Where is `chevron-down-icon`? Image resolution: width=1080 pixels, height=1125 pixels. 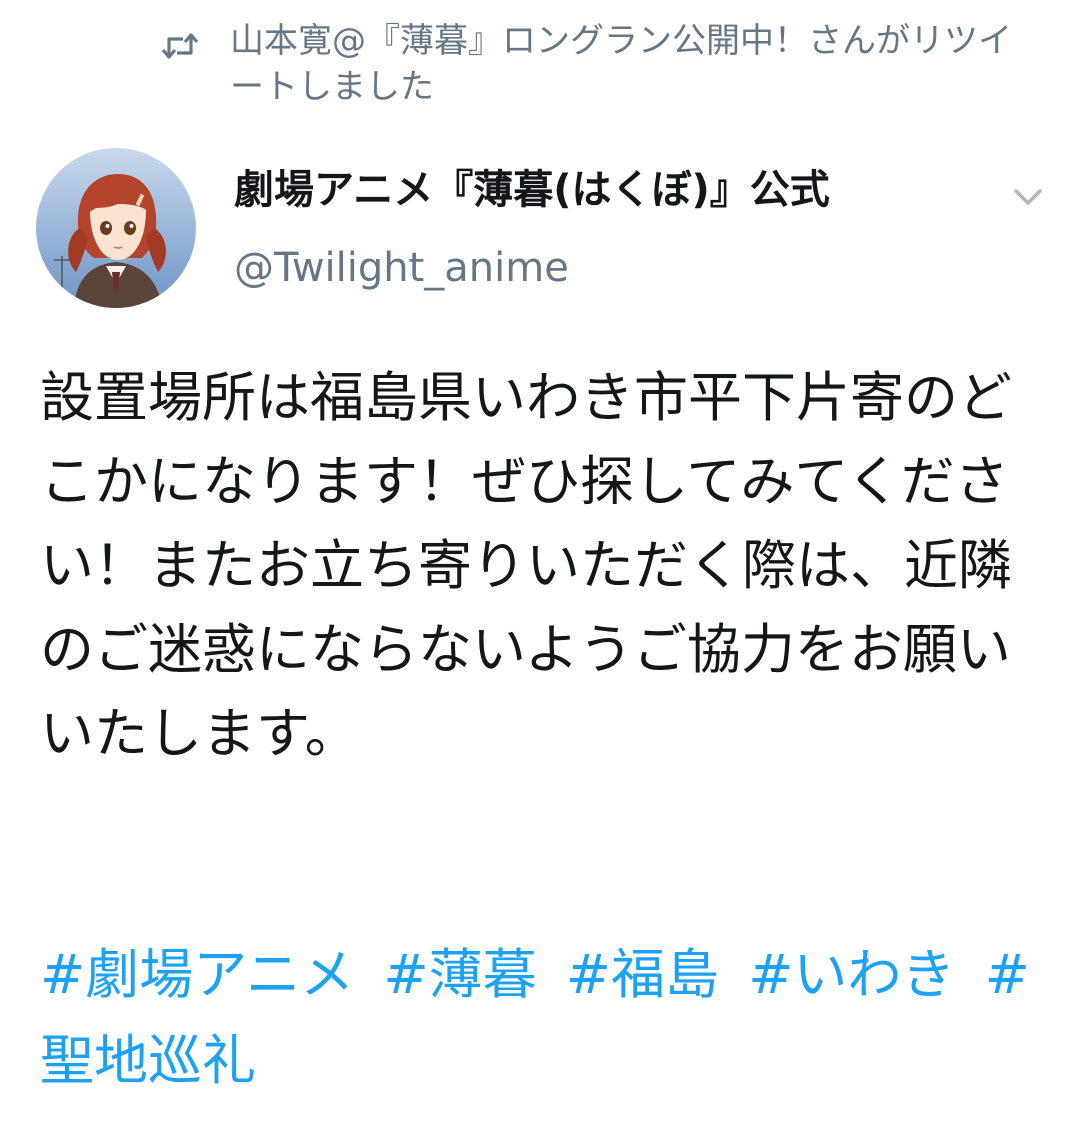
chevron-down-icon is located at coordinates (1028, 196).